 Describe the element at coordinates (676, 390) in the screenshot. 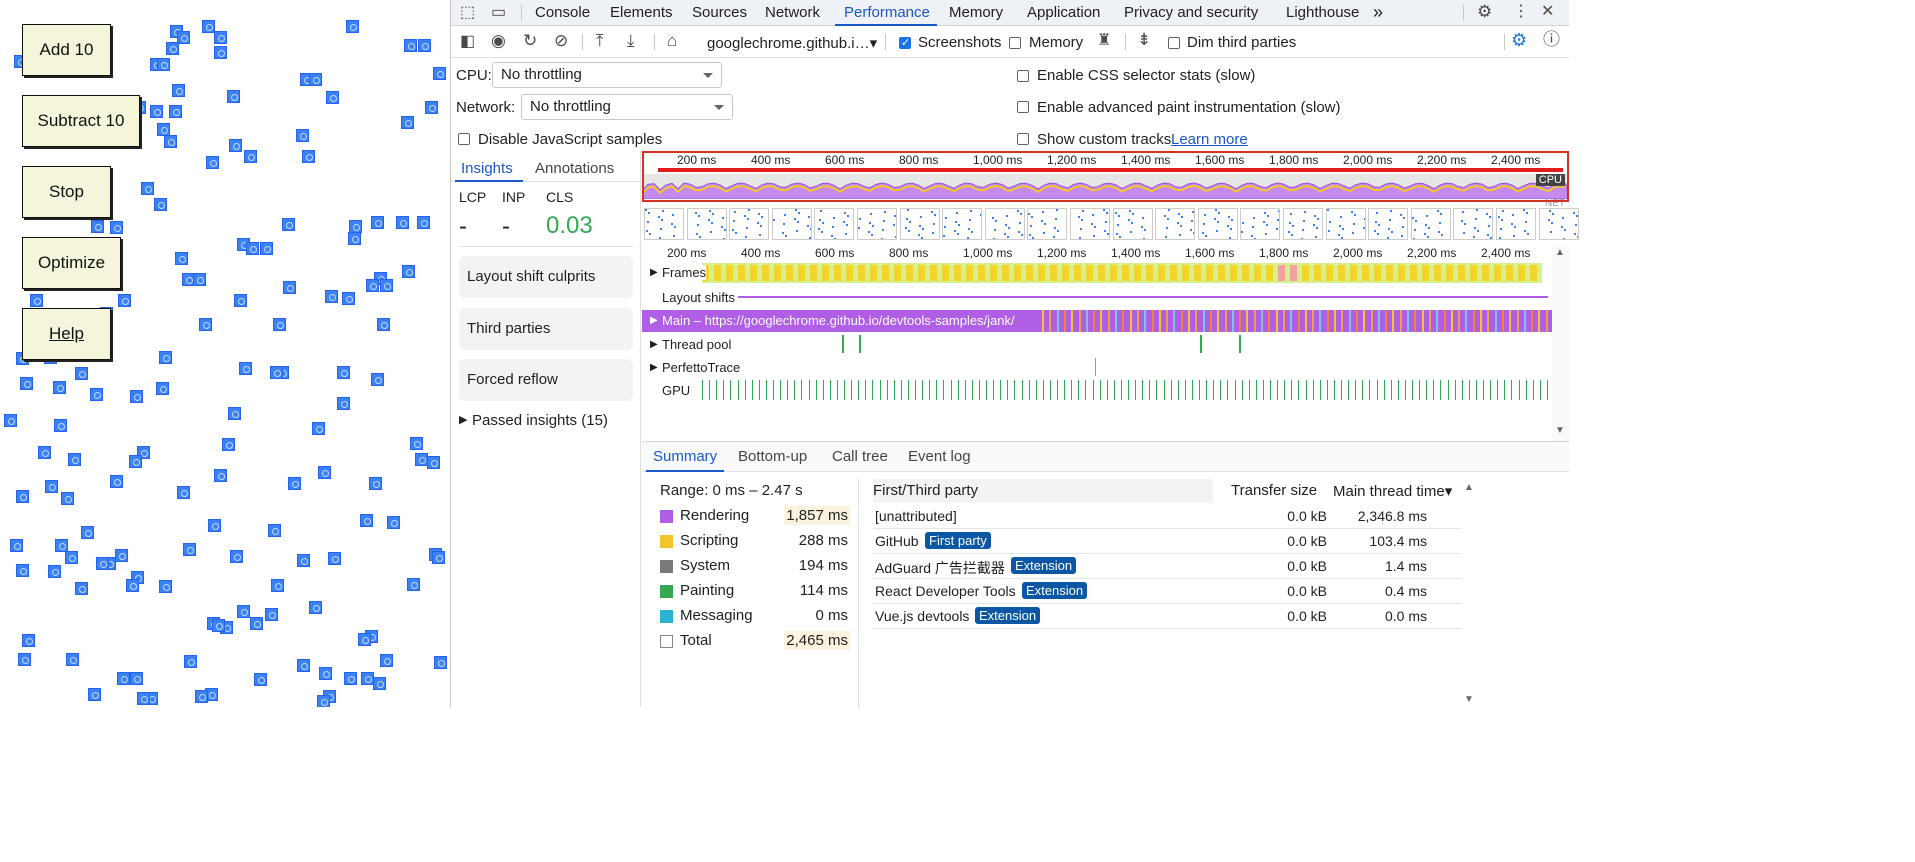

I see `track-gpu: GPU` at that location.